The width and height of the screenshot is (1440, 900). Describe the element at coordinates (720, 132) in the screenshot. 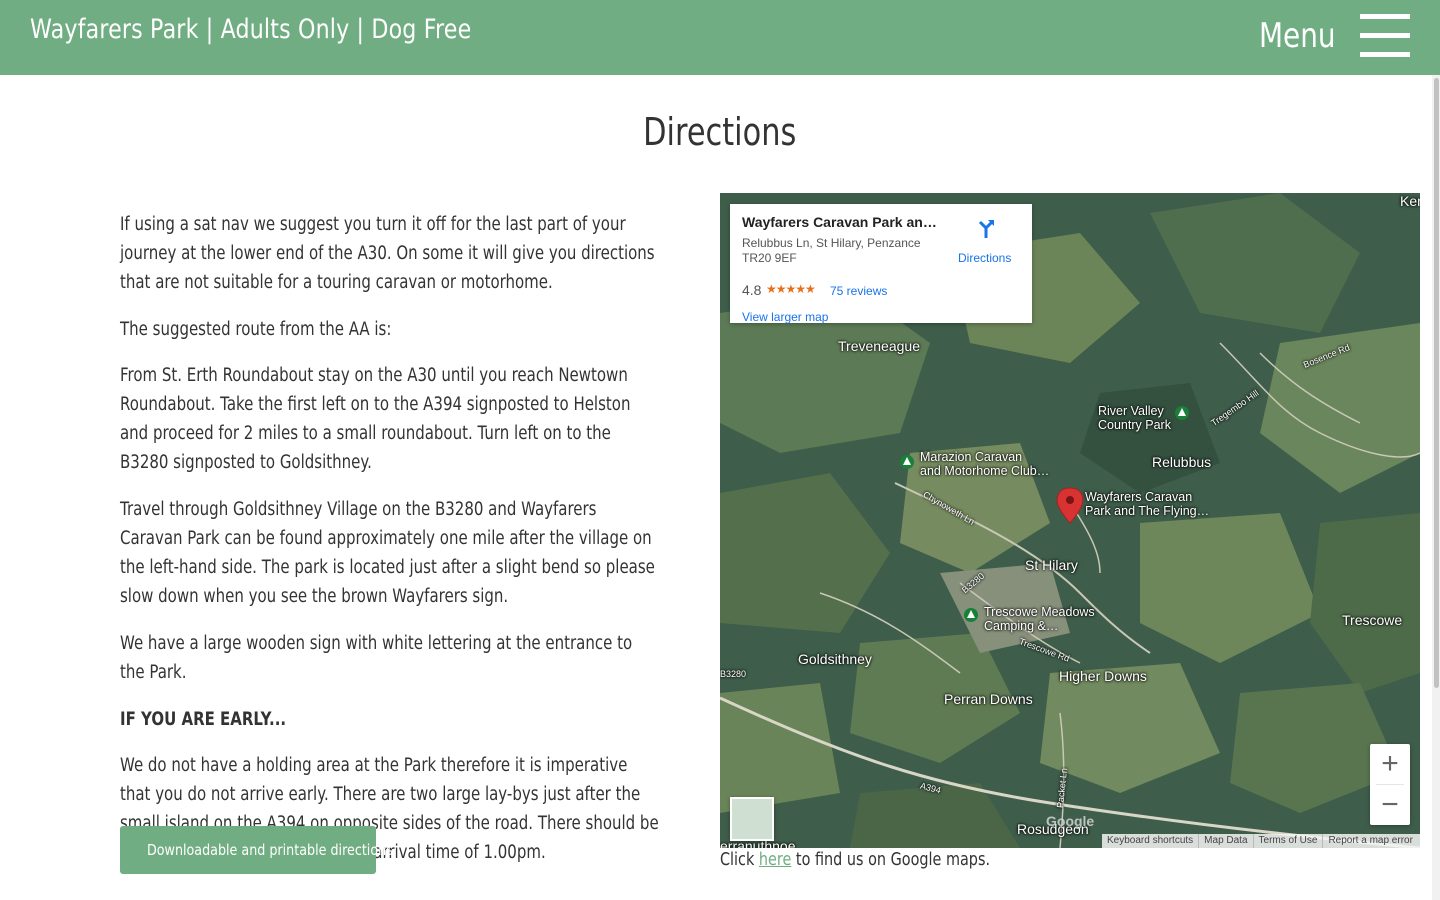

I see `page-title: Directions` at that location.